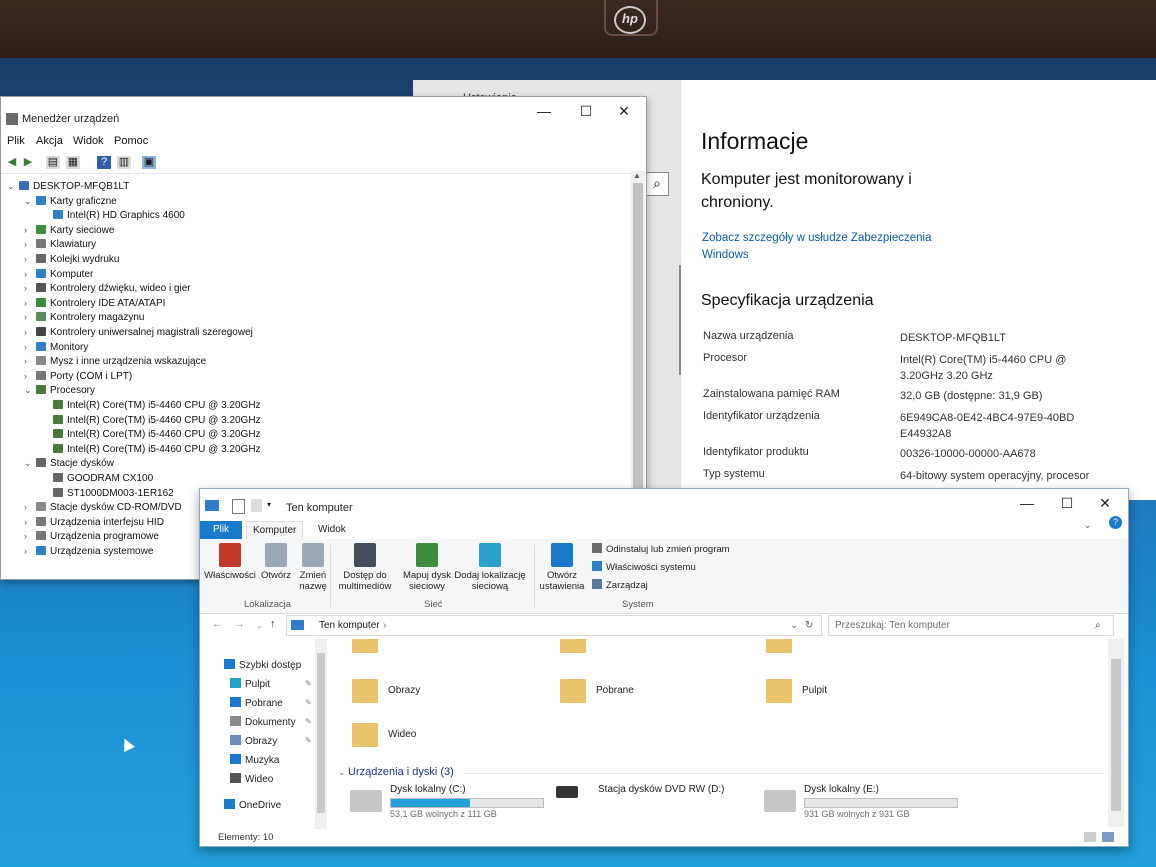 This screenshot has width=1156, height=867. Describe the element at coordinates (259, 625) in the screenshot. I see `recent-dropdown-icon: ⌄` at that location.